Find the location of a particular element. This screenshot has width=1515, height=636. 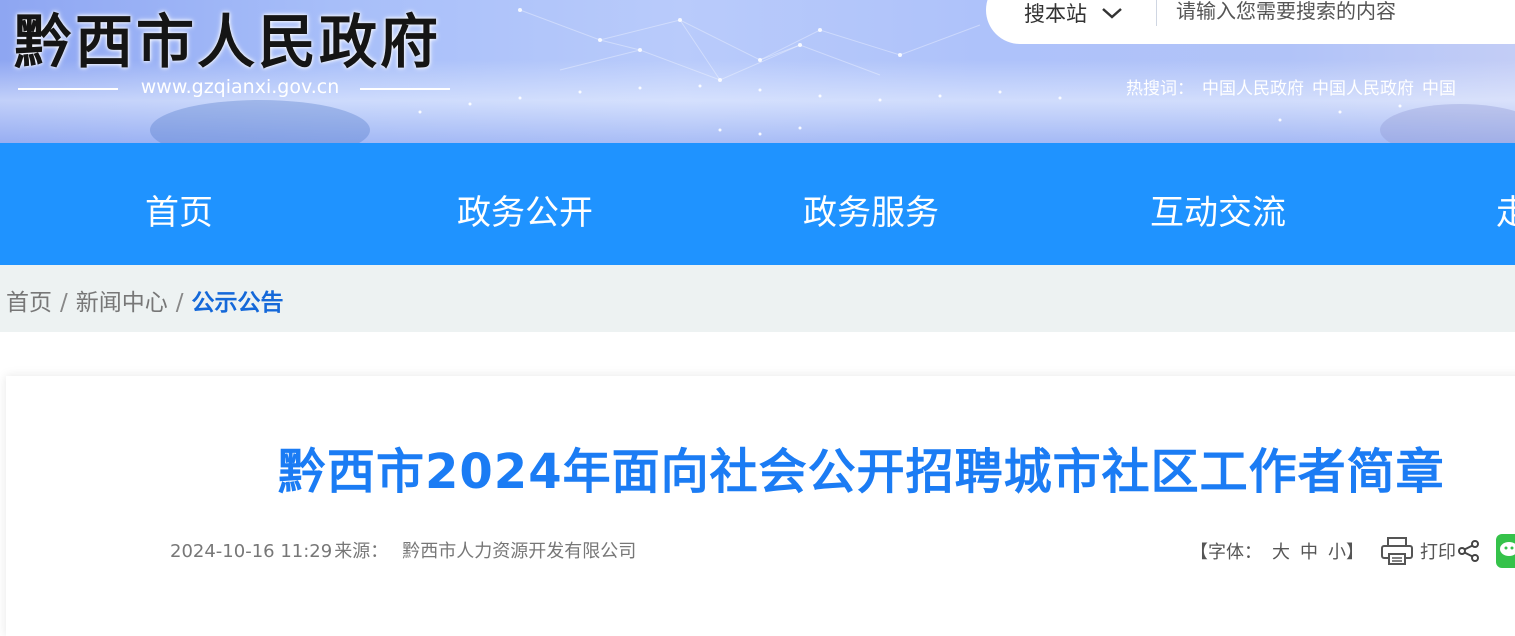

nav-item-gov-services: 政务服务 is located at coordinates (871, 209).